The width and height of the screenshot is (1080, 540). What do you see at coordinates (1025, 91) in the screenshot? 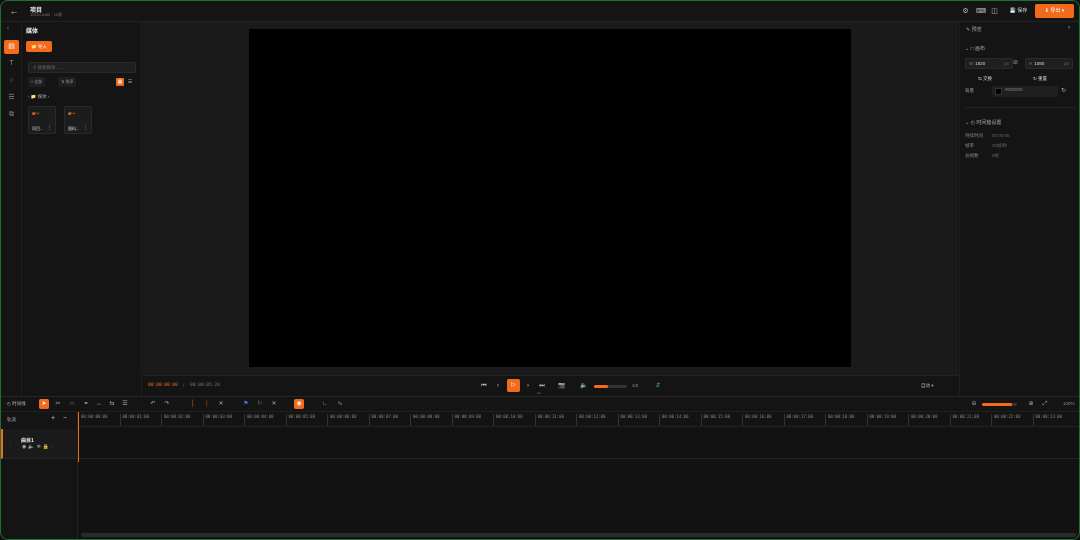
I see `background-color-picker: #000000` at bounding box center [1025, 91].